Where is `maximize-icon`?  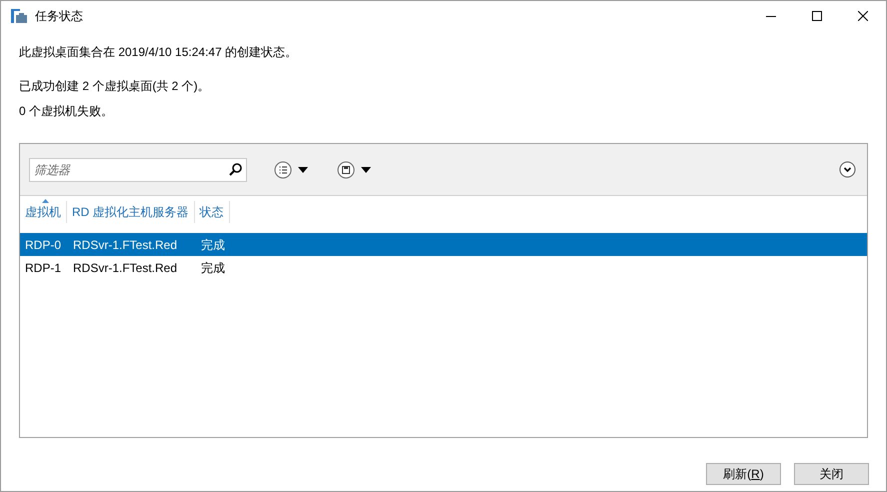 maximize-icon is located at coordinates (817, 16).